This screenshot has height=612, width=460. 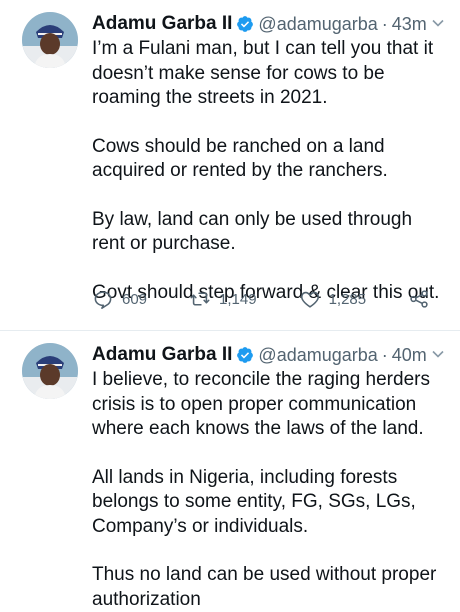 I want to click on tweet-header: Adamu Garba II @adamugarba · 43m, so click(x=270, y=24).